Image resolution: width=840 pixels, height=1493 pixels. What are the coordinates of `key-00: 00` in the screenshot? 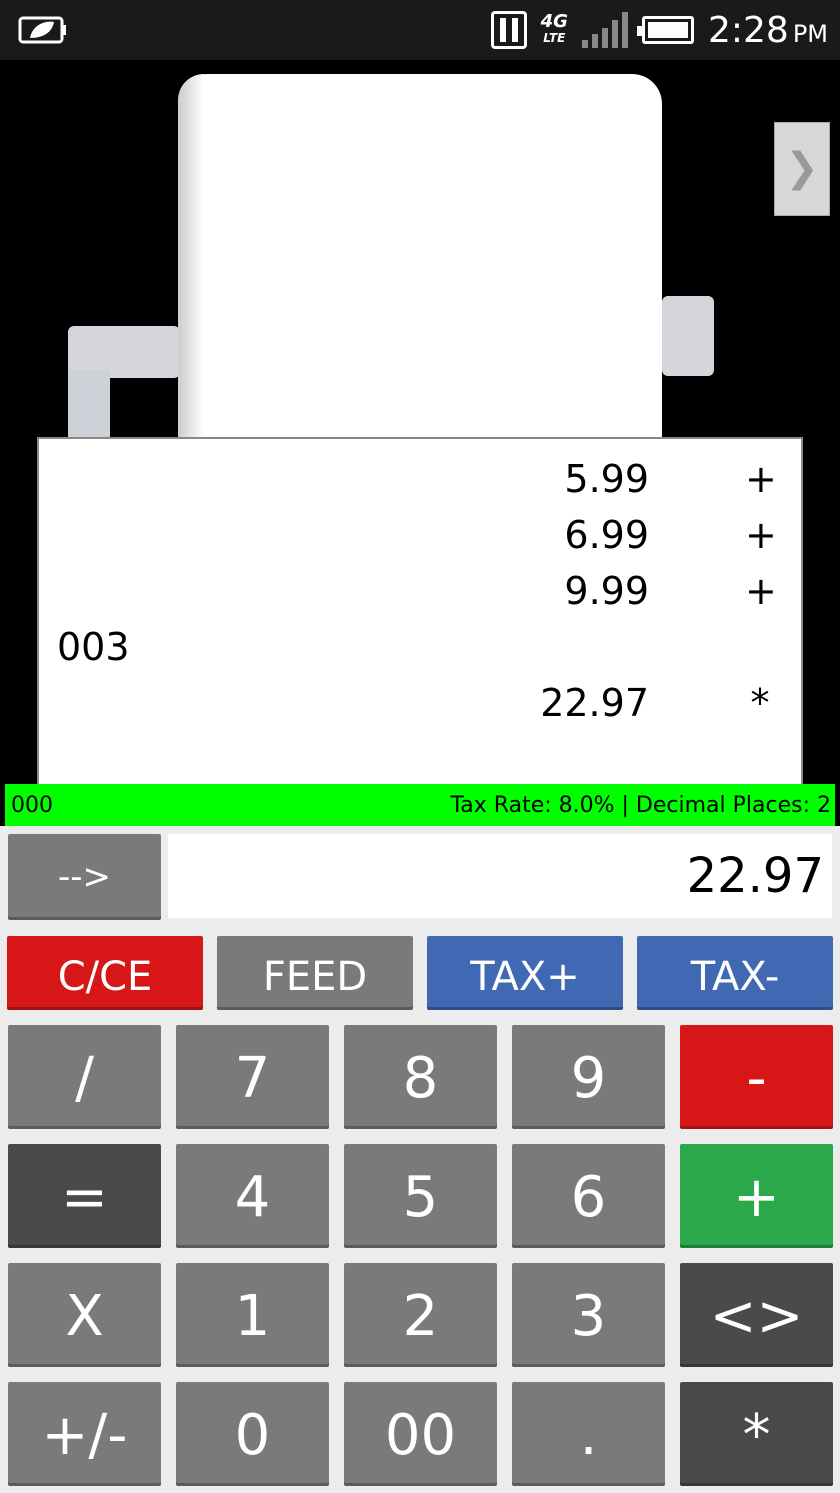 It's located at (420, 1434).